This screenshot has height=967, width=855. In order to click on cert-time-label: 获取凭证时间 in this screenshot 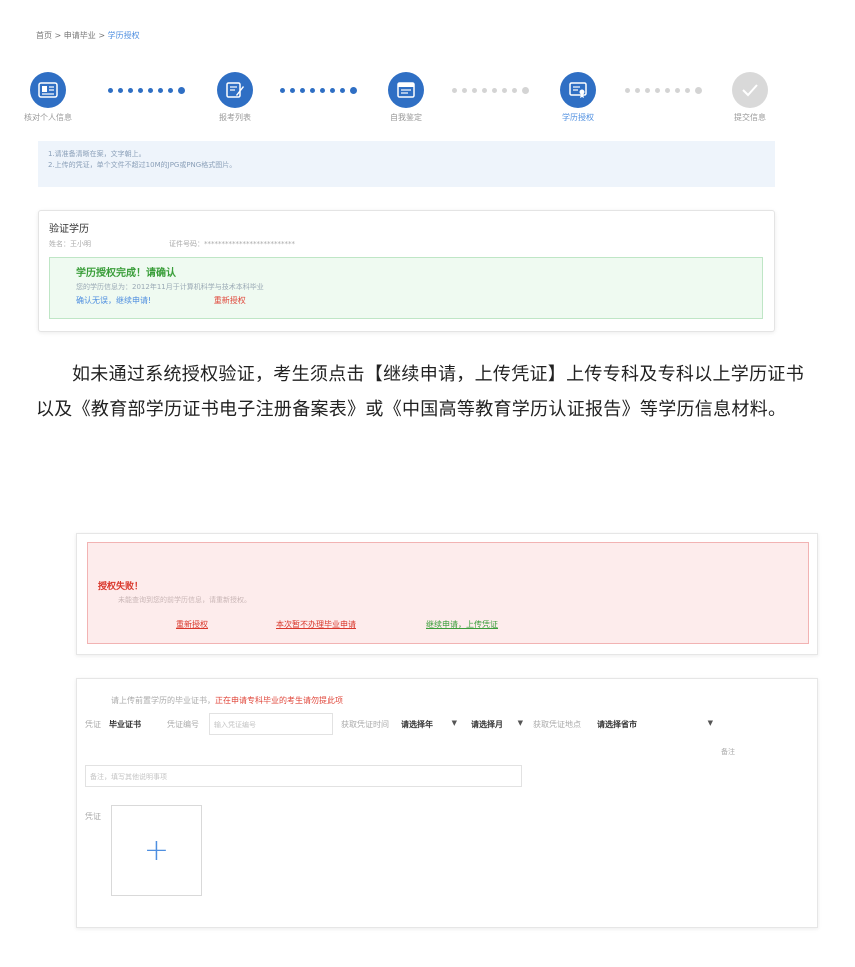, I will do `click(365, 724)`.